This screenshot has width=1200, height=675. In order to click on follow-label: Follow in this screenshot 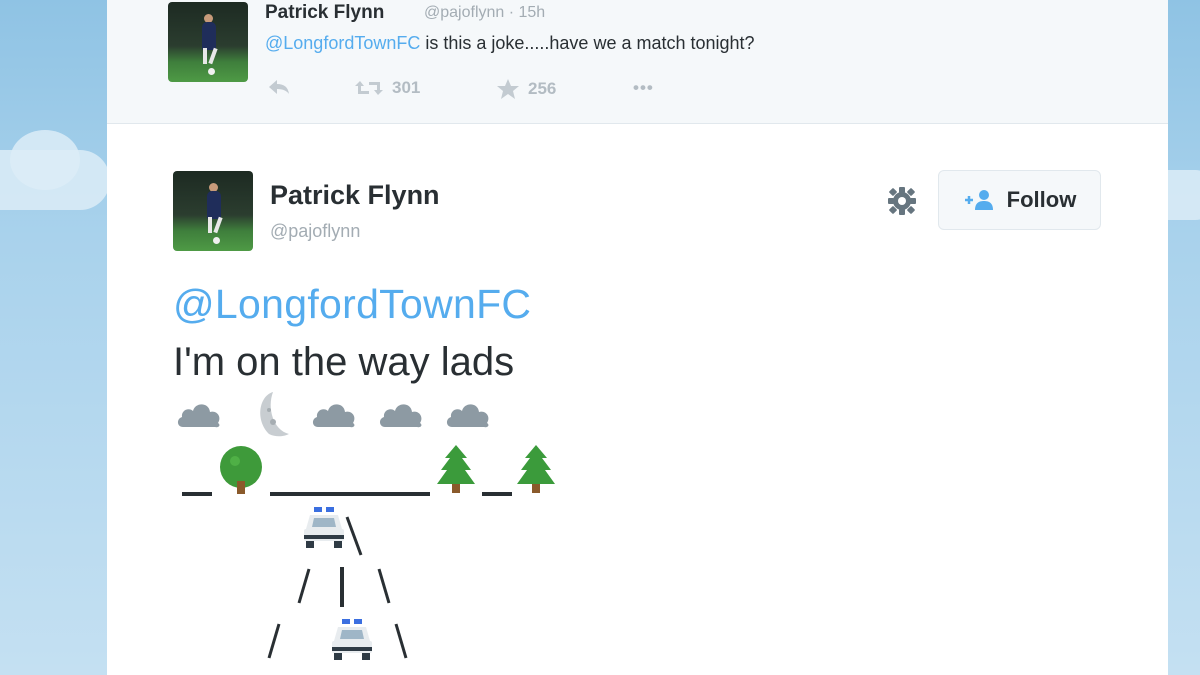, I will do `click(1041, 199)`.